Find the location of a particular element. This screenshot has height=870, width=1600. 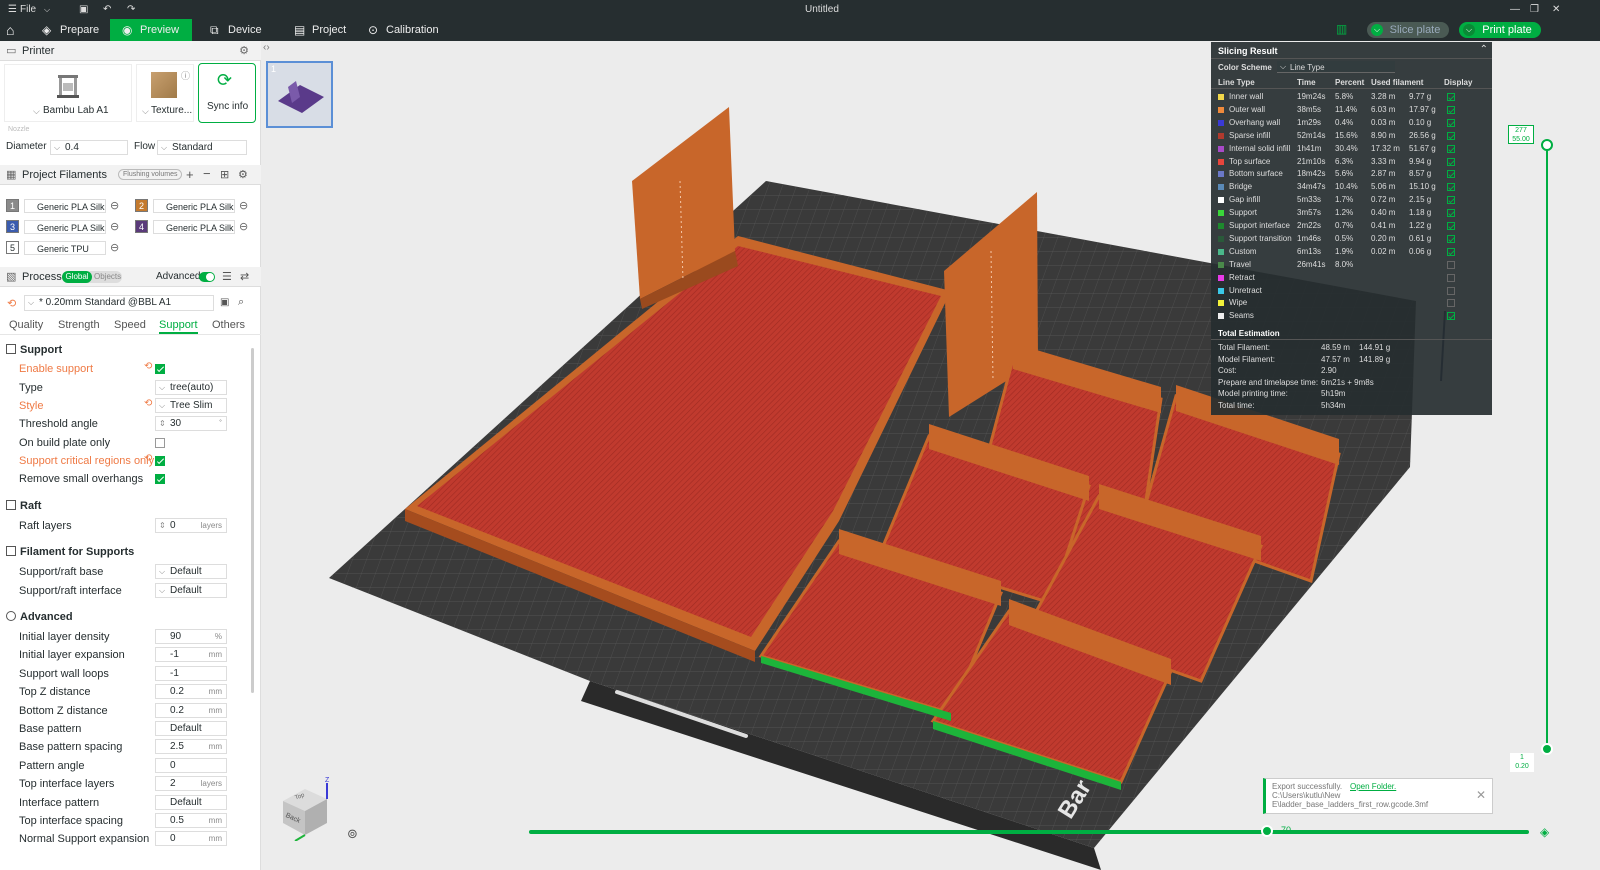

info-icon: ⓘ is located at coordinates (185, 75).